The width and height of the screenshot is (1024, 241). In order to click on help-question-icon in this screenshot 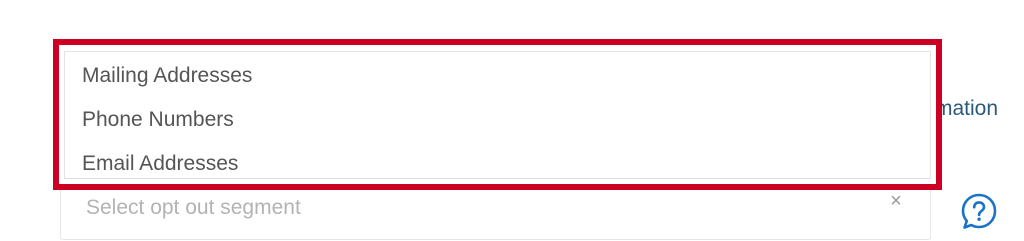, I will do `click(979, 211)`.